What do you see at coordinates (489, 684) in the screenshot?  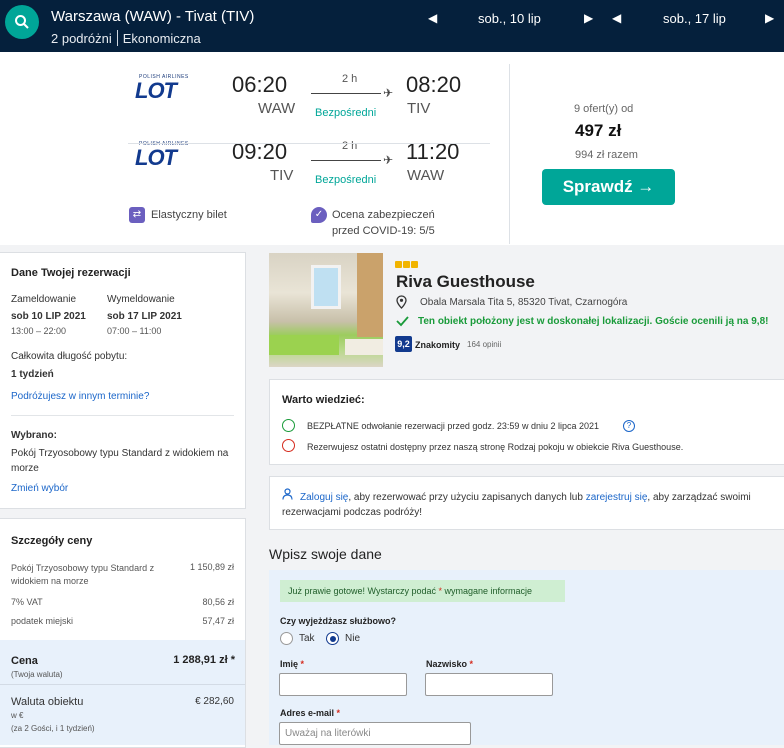 I see `last-name-input` at bounding box center [489, 684].